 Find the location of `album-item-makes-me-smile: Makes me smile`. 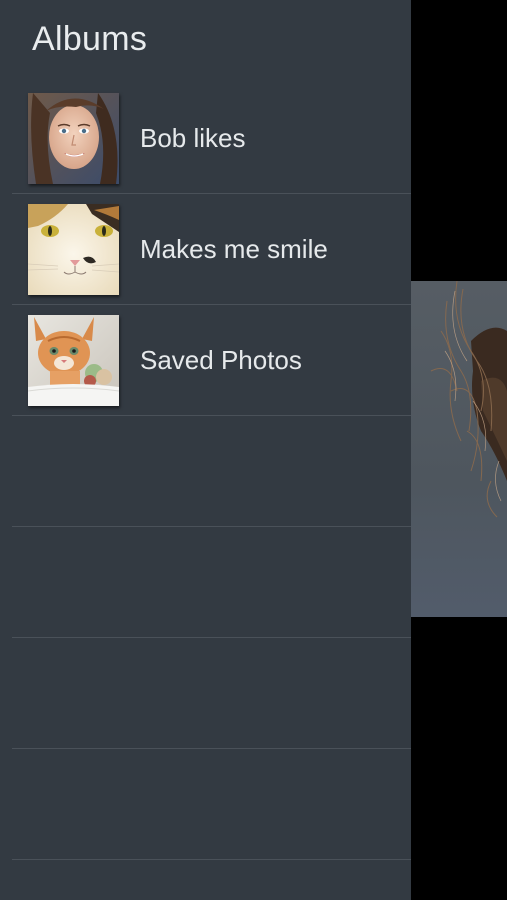

album-item-makes-me-smile: Makes me smile is located at coordinates (211, 249).